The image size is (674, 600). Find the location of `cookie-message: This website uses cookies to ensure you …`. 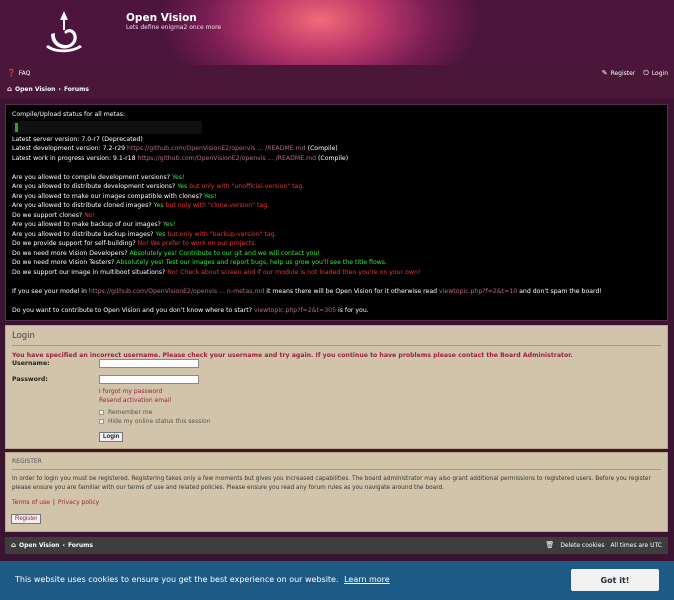

cookie-message: This website uses cookies to ensure you … is located at coordinates (177, 579).